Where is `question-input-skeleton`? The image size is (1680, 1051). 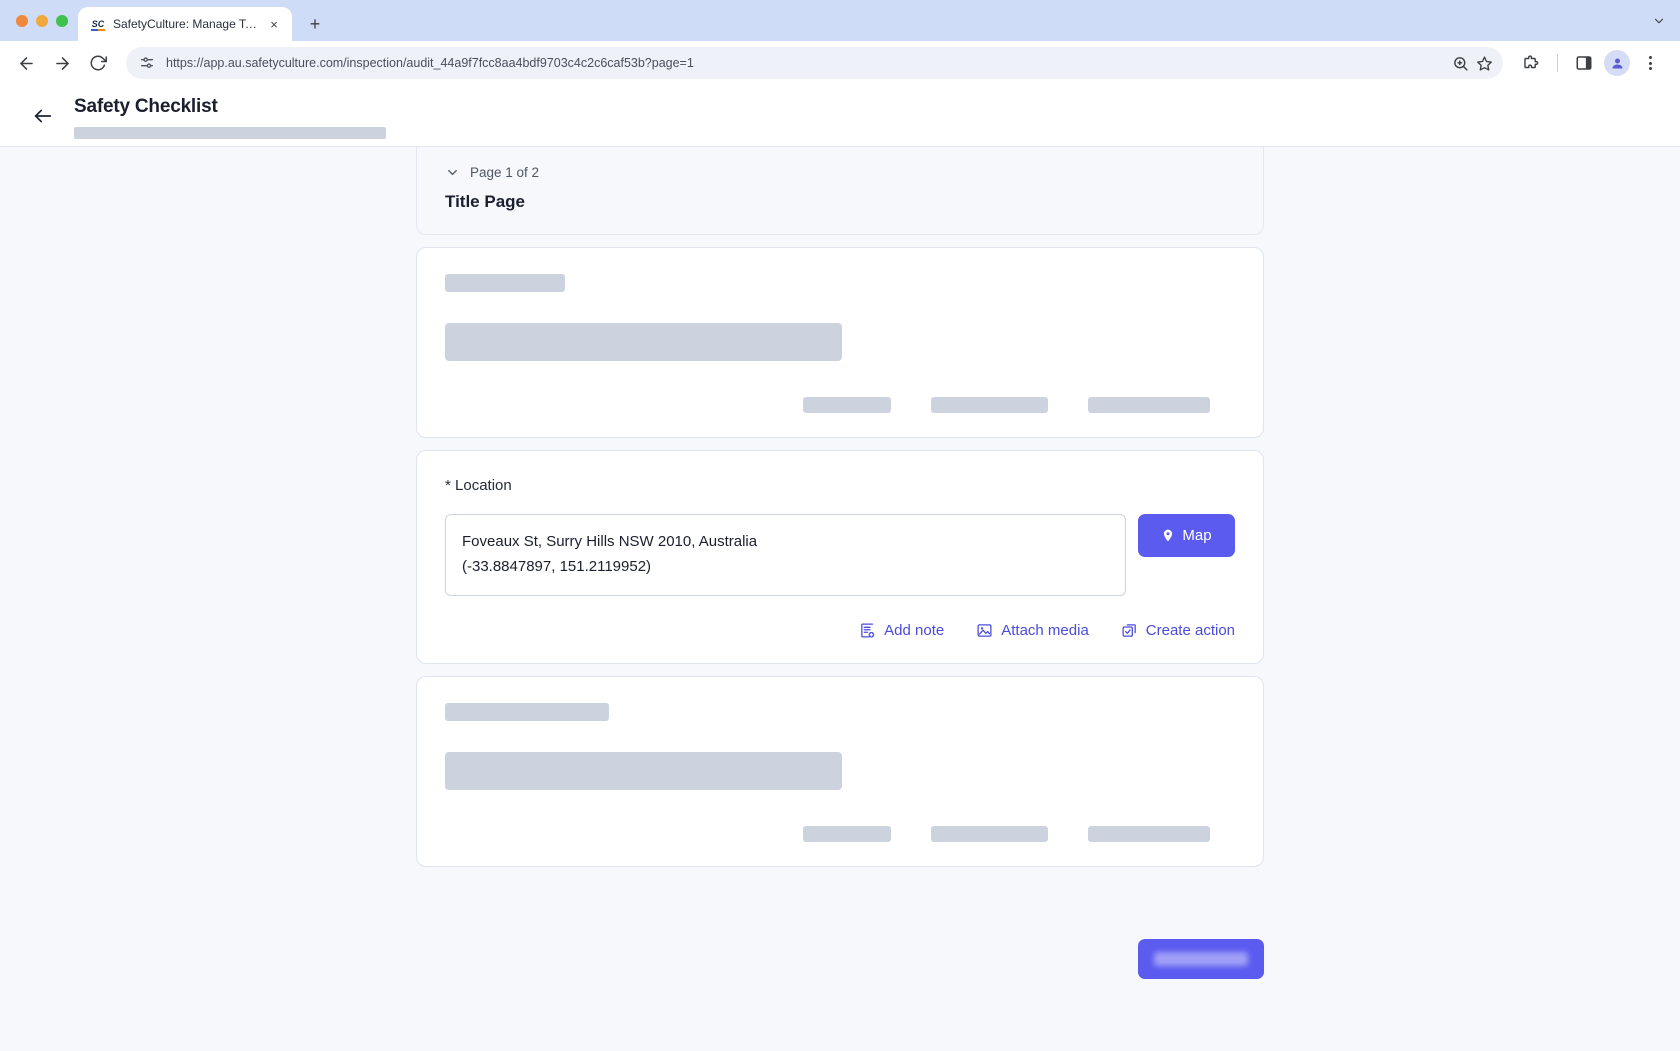
question-input-skeleton is located at coordinates (643, 342).